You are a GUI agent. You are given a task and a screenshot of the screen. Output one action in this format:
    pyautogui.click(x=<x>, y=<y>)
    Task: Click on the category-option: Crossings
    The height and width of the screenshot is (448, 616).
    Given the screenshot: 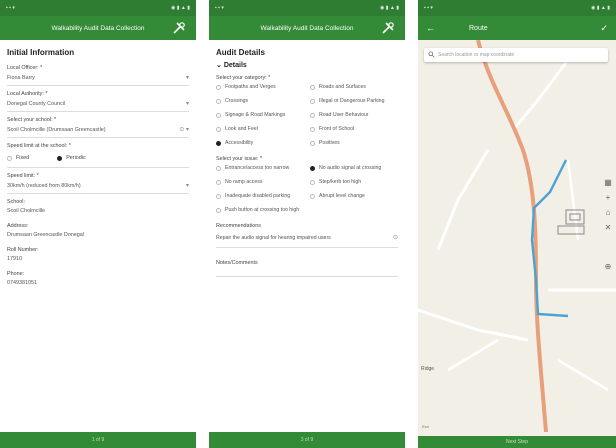 What is the action you would take?
    pyautogui.click(x=260, y=103)
    